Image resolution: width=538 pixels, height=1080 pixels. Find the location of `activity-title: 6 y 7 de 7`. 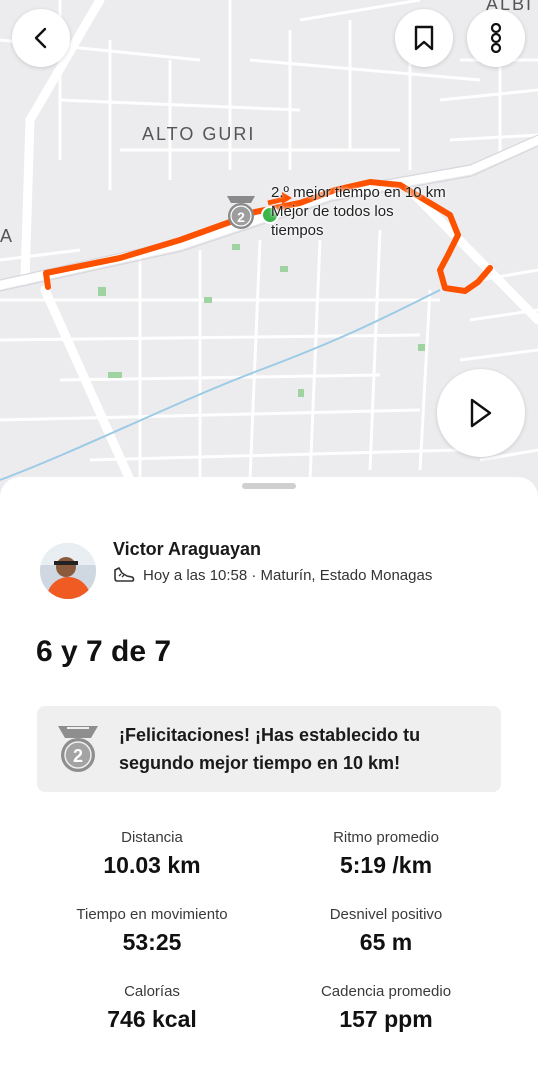

activity-title: 6 y 7 de 7 is located at coordinates (104, 651).